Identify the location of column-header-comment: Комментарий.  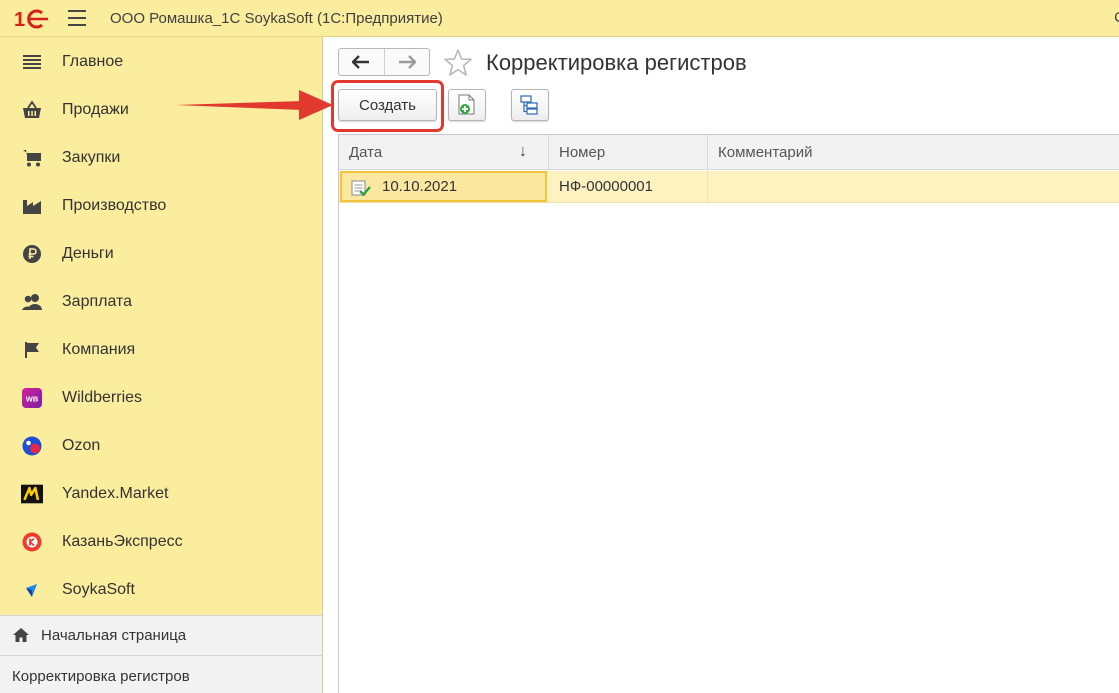
(913, 152).